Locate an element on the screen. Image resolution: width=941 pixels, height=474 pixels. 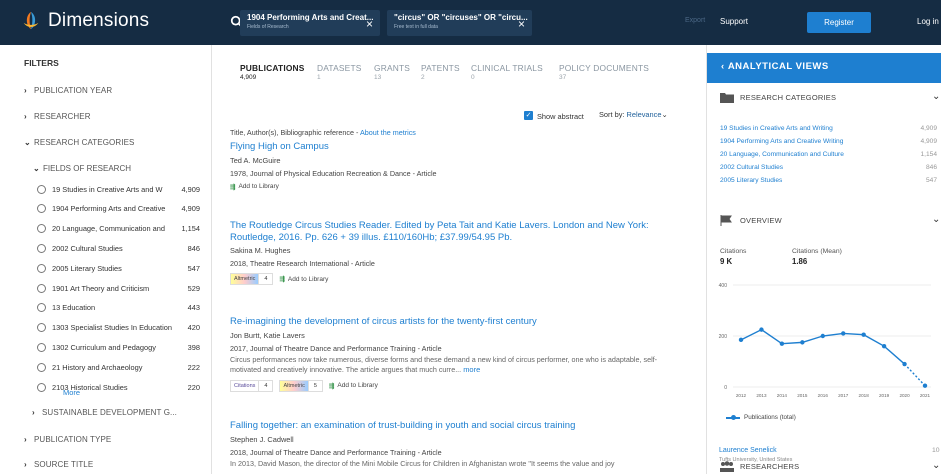
field-count: 220 is located at coordinates (193, 387).